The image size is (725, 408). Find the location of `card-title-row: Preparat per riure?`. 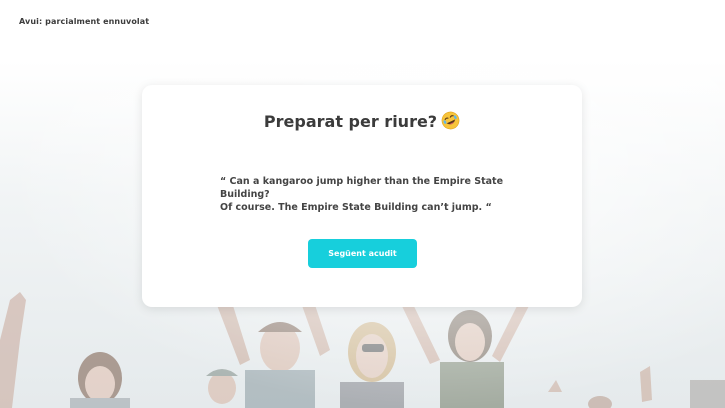

card-title-row: Preparat per riure? is located at coordinates (362, 122).